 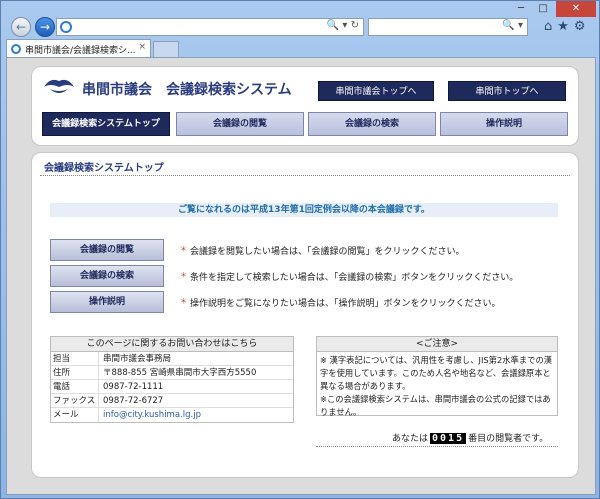 What do you see at coordinates (107, 250) in the screenshot?
I see `browse-button: 会議録の閲覧` at bounding box center [107, 250].